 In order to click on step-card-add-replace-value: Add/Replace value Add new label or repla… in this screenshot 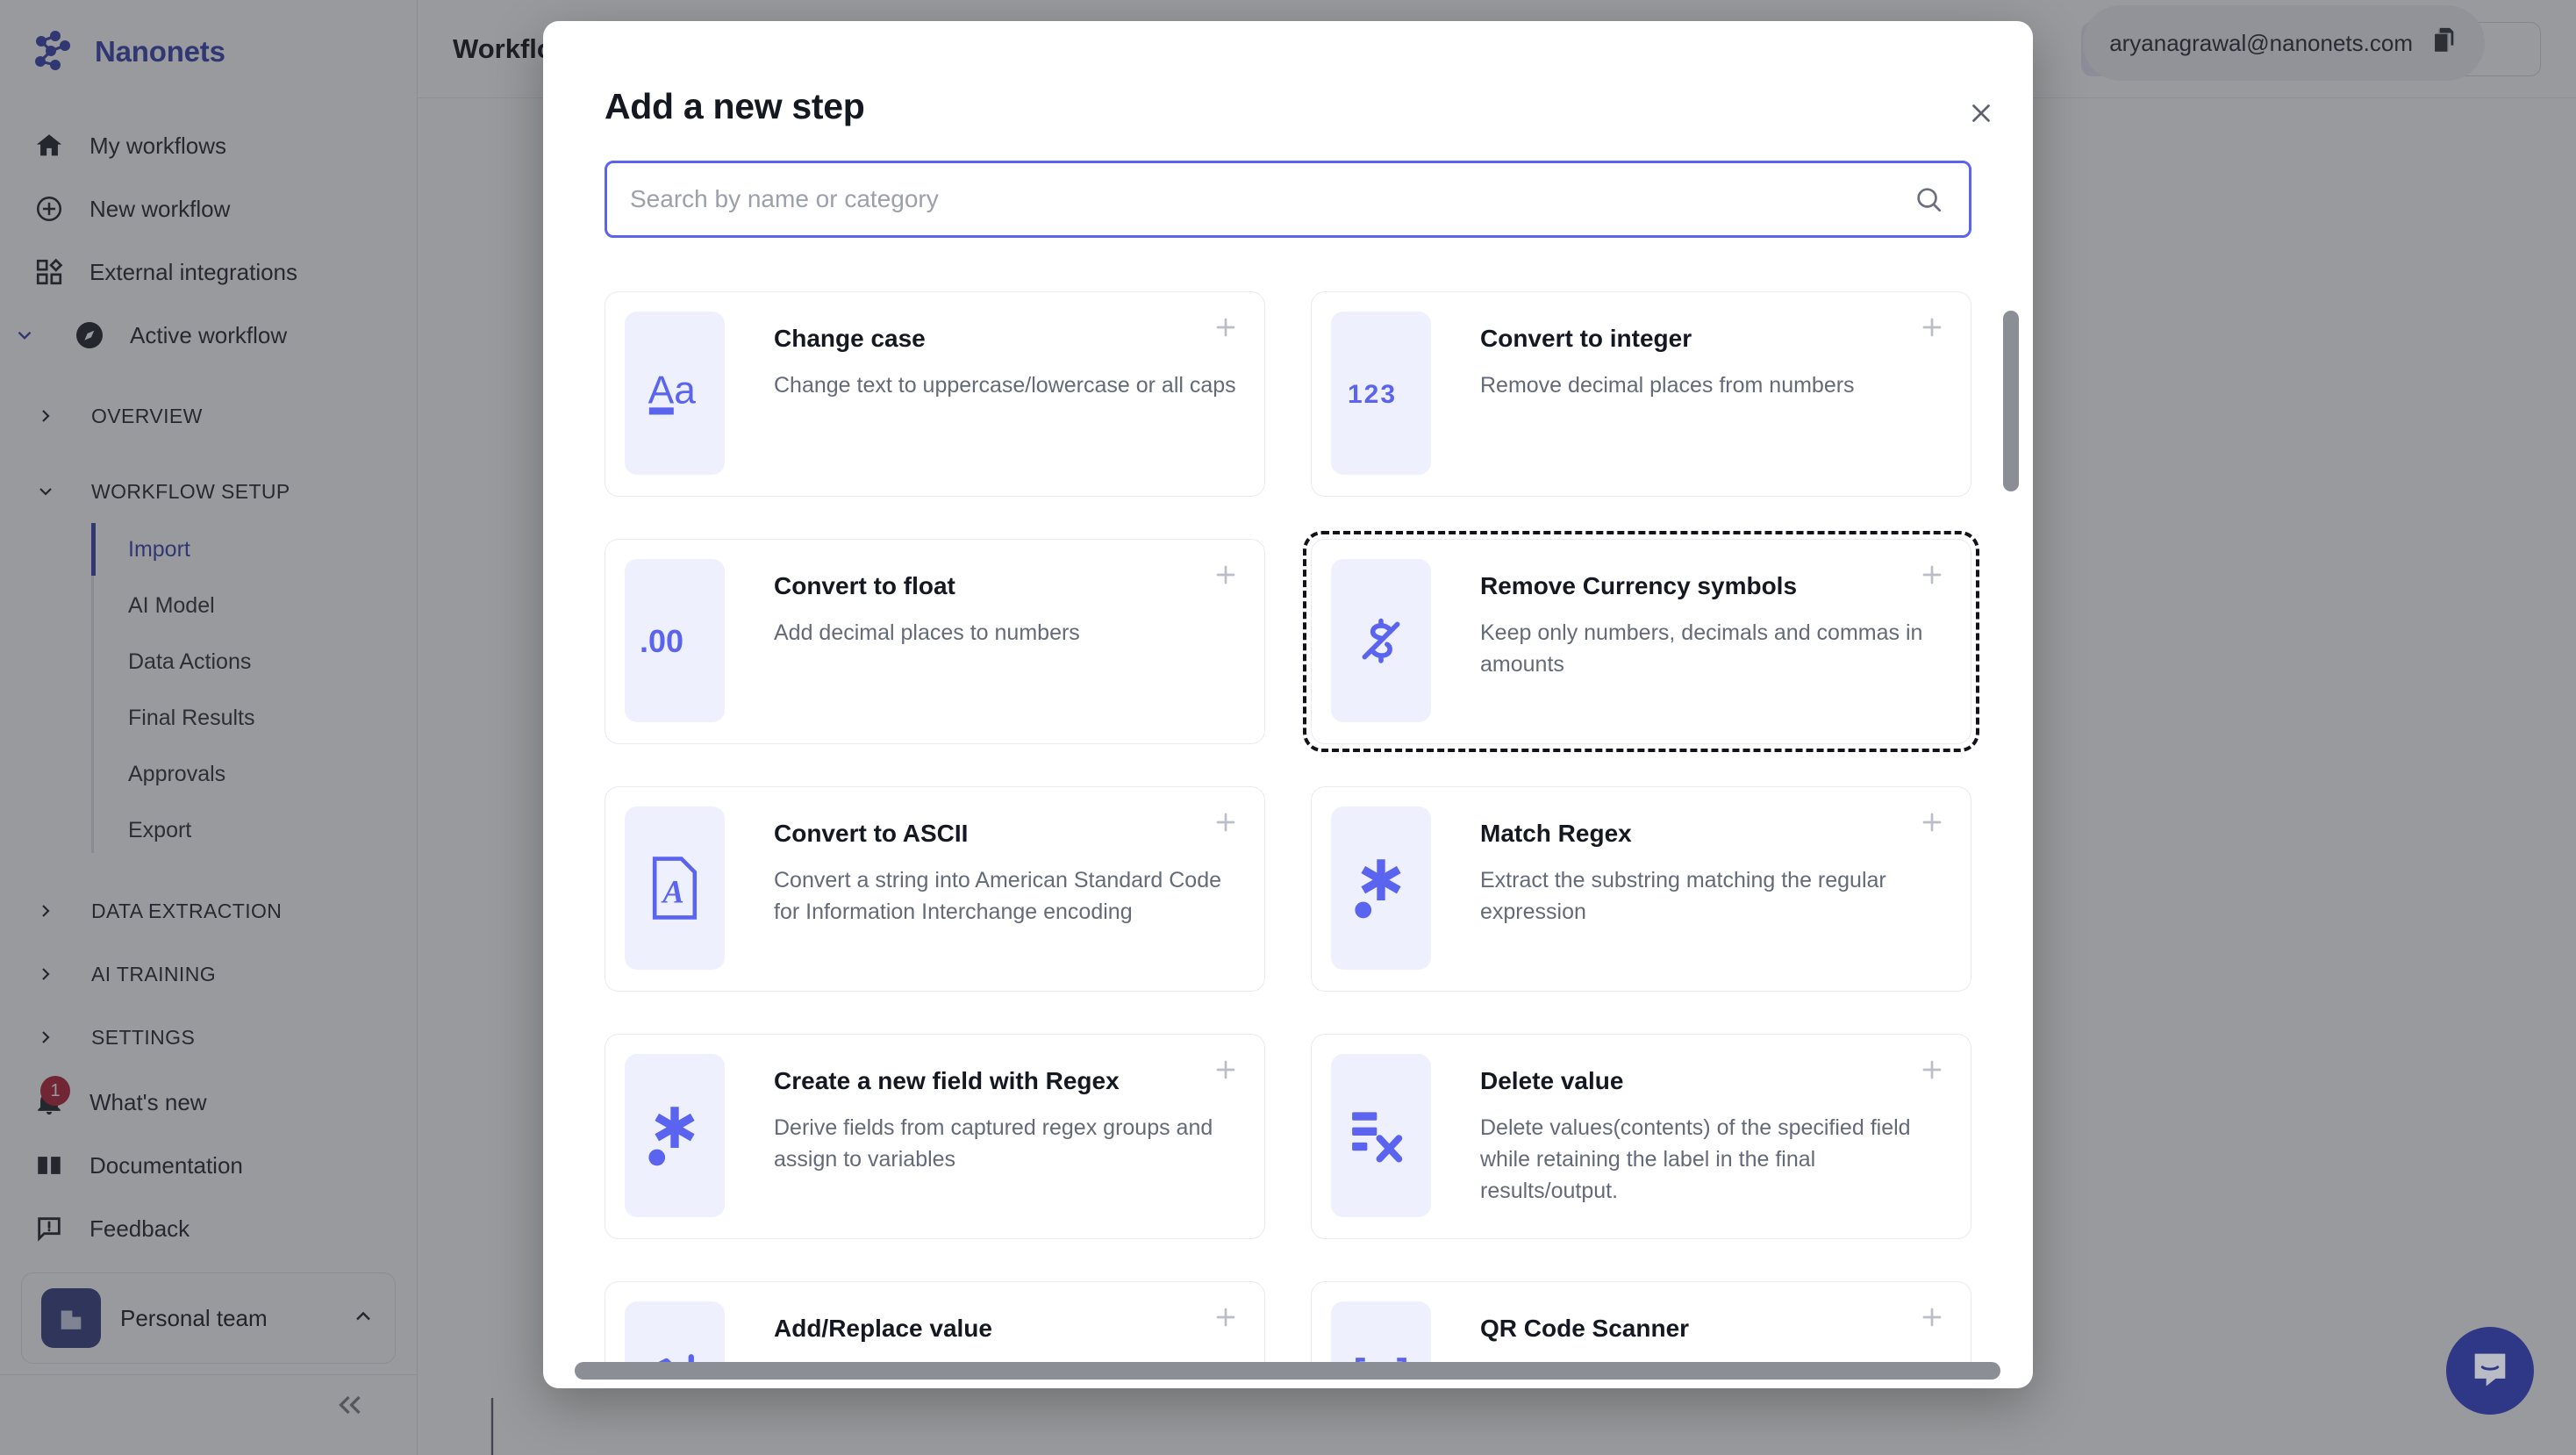, I will do `click(935, 1322)`.